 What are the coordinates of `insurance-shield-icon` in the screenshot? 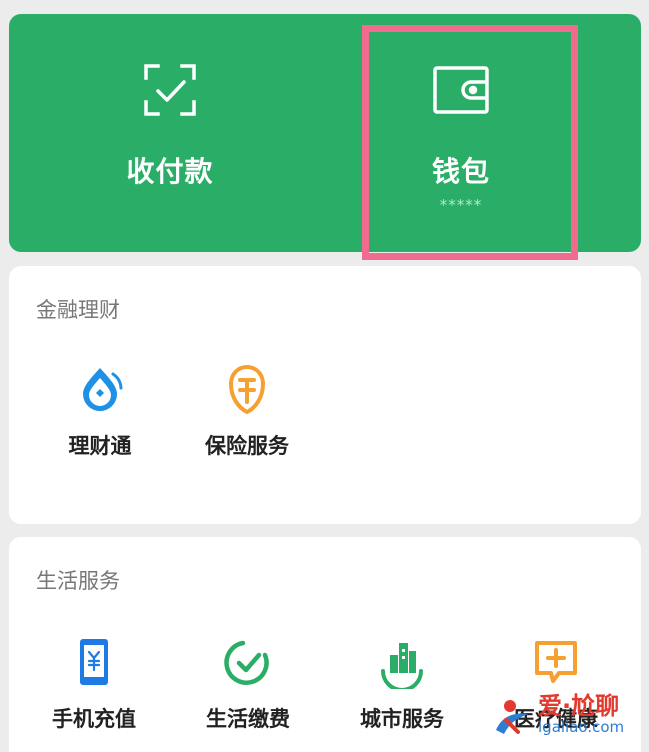 It's located at (247, 389).